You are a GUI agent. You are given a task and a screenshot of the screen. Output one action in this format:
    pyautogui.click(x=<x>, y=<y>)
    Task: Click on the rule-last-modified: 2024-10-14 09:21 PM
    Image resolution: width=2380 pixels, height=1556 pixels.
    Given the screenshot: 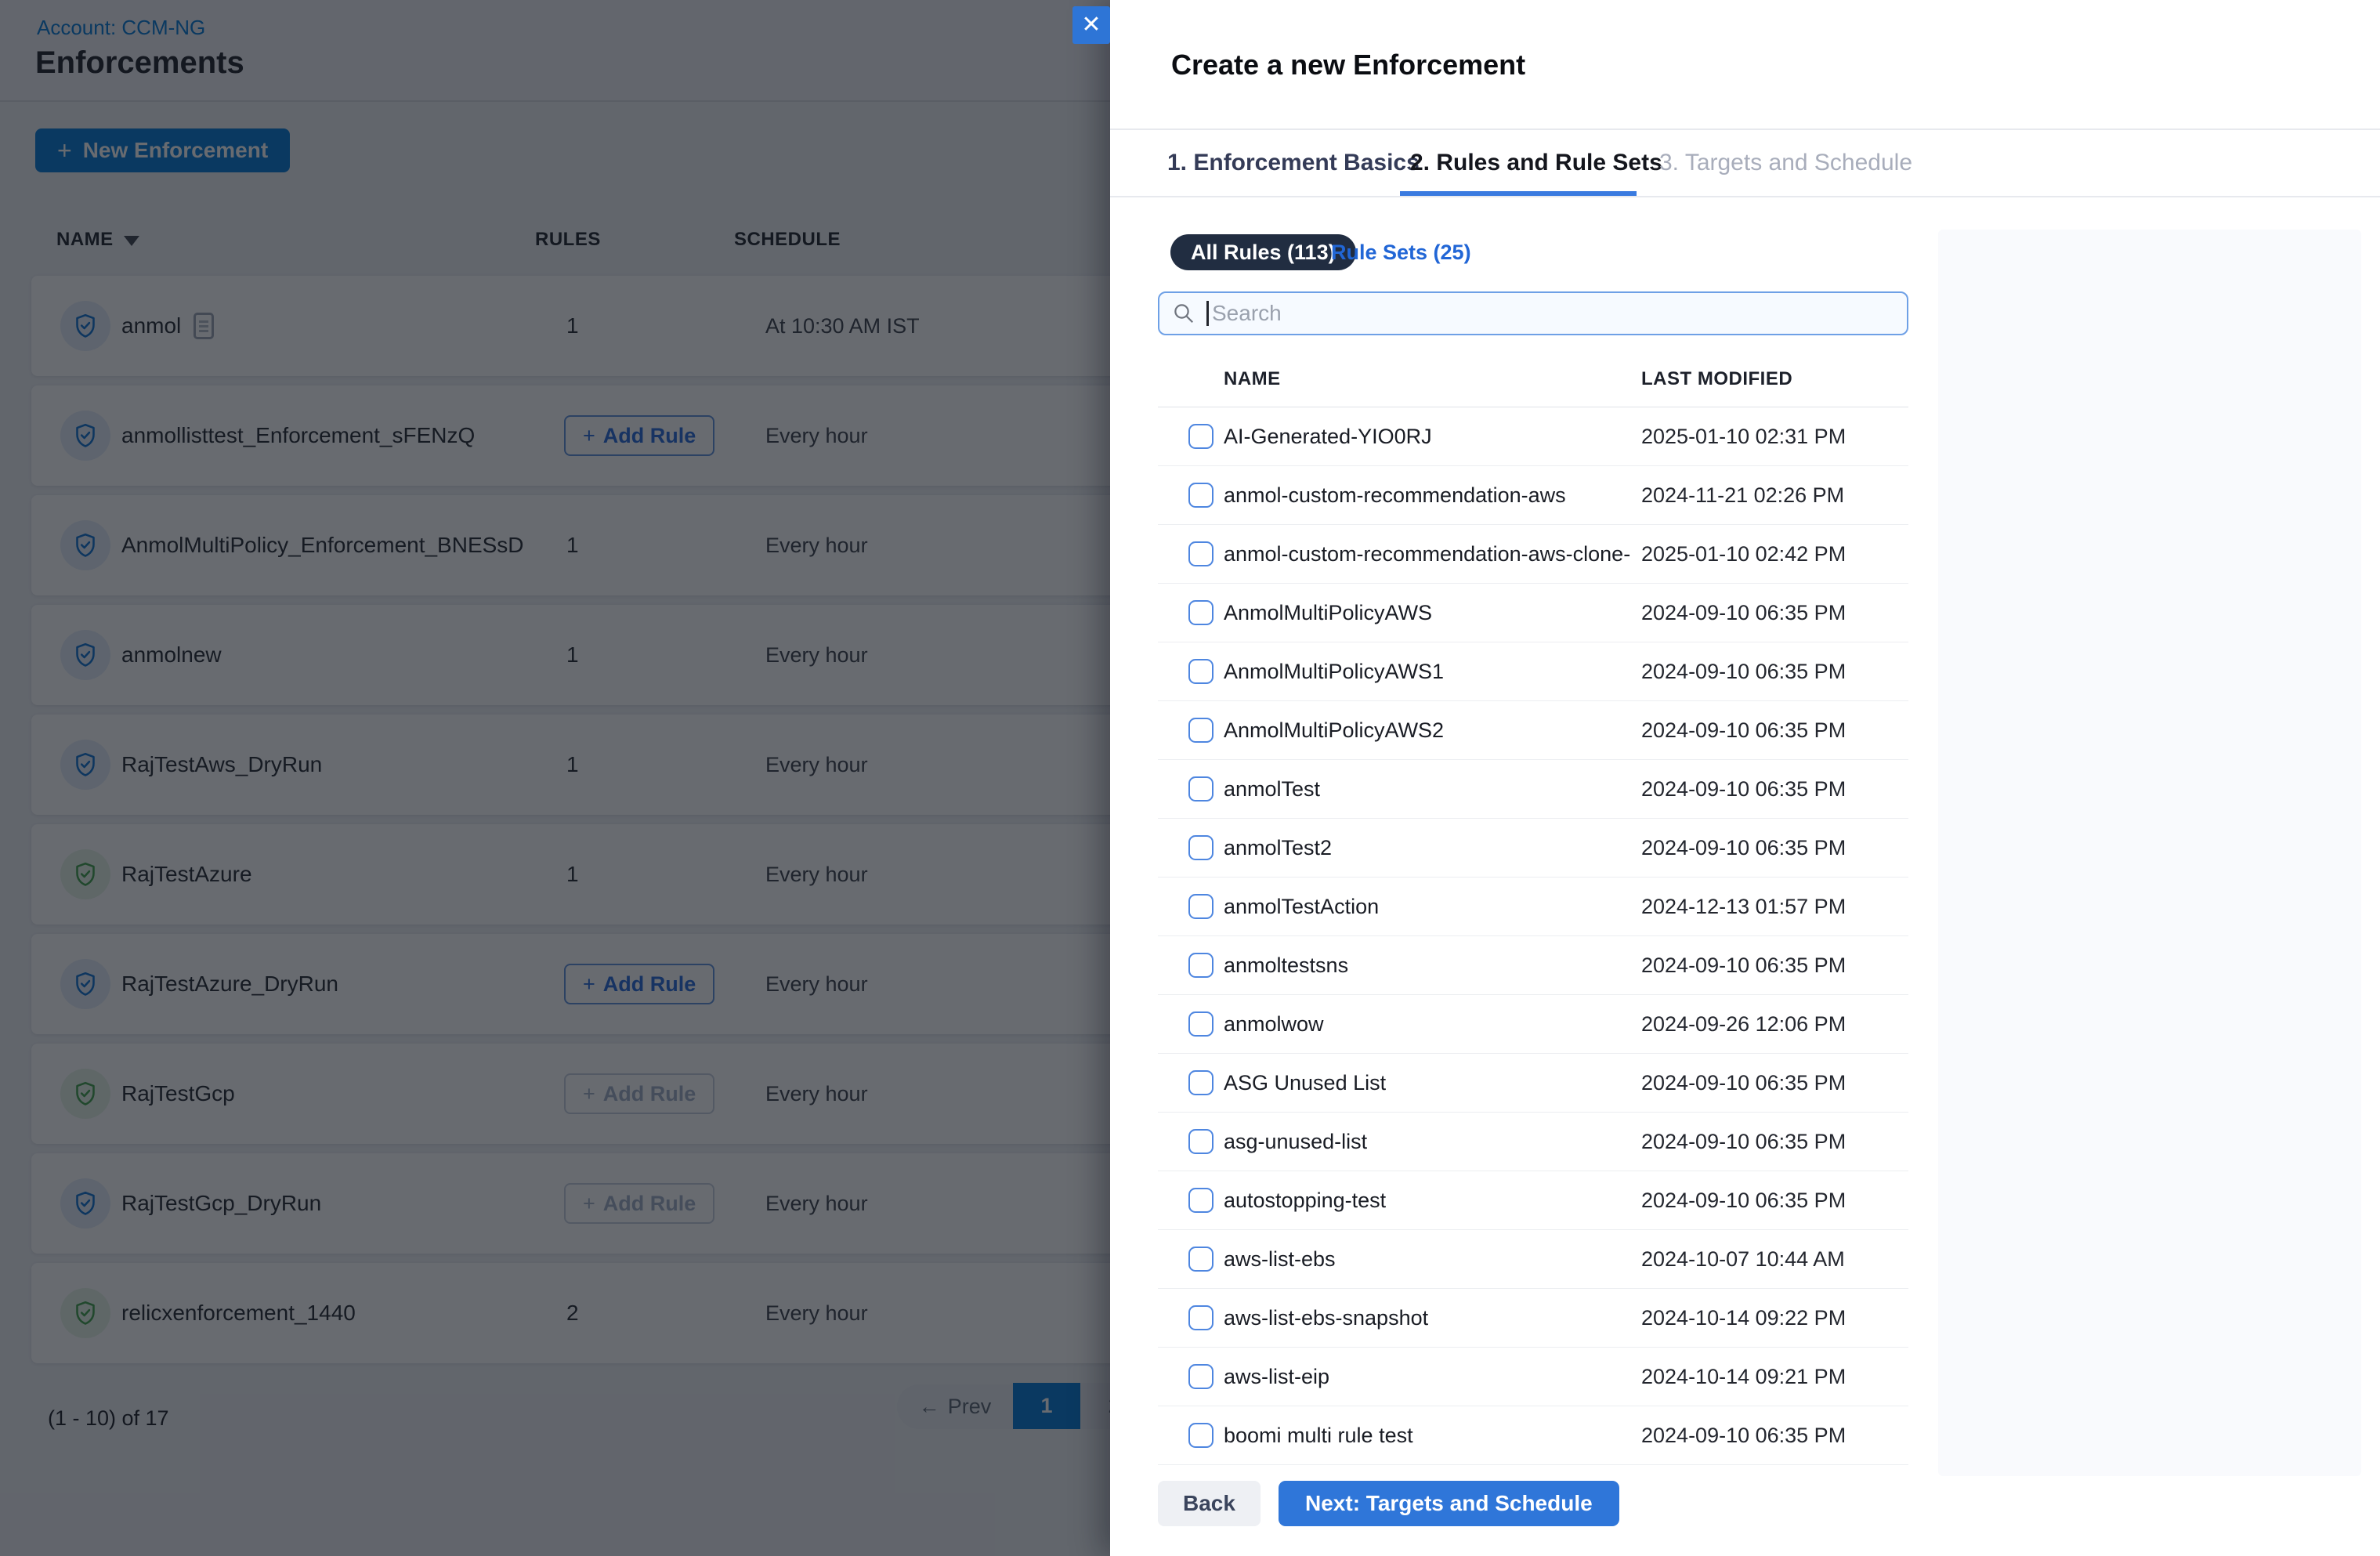 What is the action you would take?
    pyautogui.click(x=1743, y=1376)
    